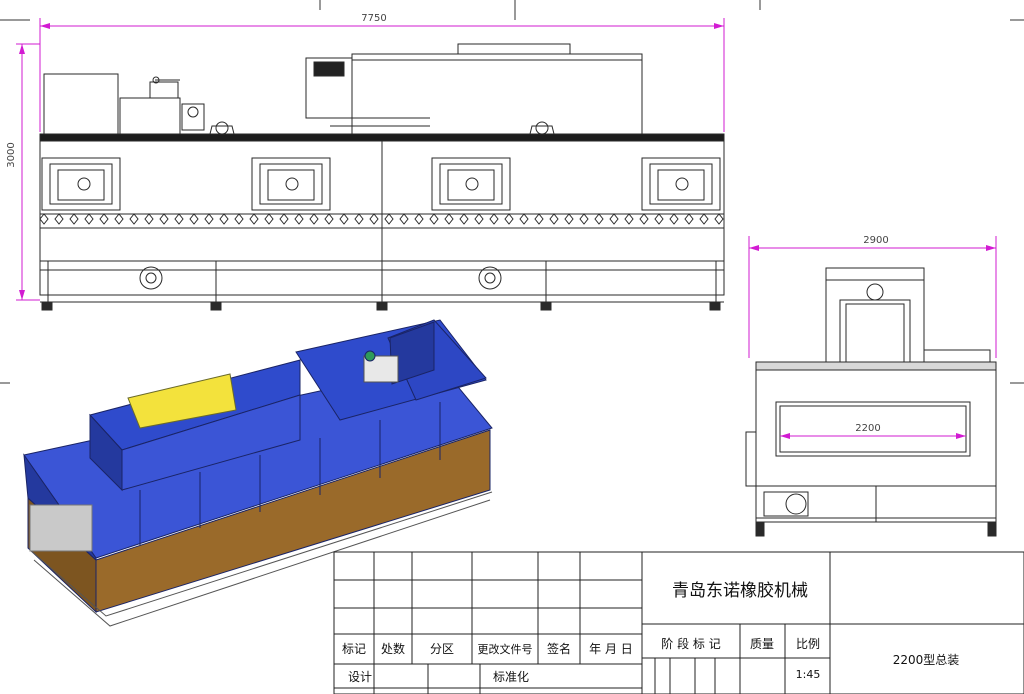  What do you see at coordinates (442, 649) in the screenshot?
I see `header-zone: 分区` at bounding box center [442, 649].